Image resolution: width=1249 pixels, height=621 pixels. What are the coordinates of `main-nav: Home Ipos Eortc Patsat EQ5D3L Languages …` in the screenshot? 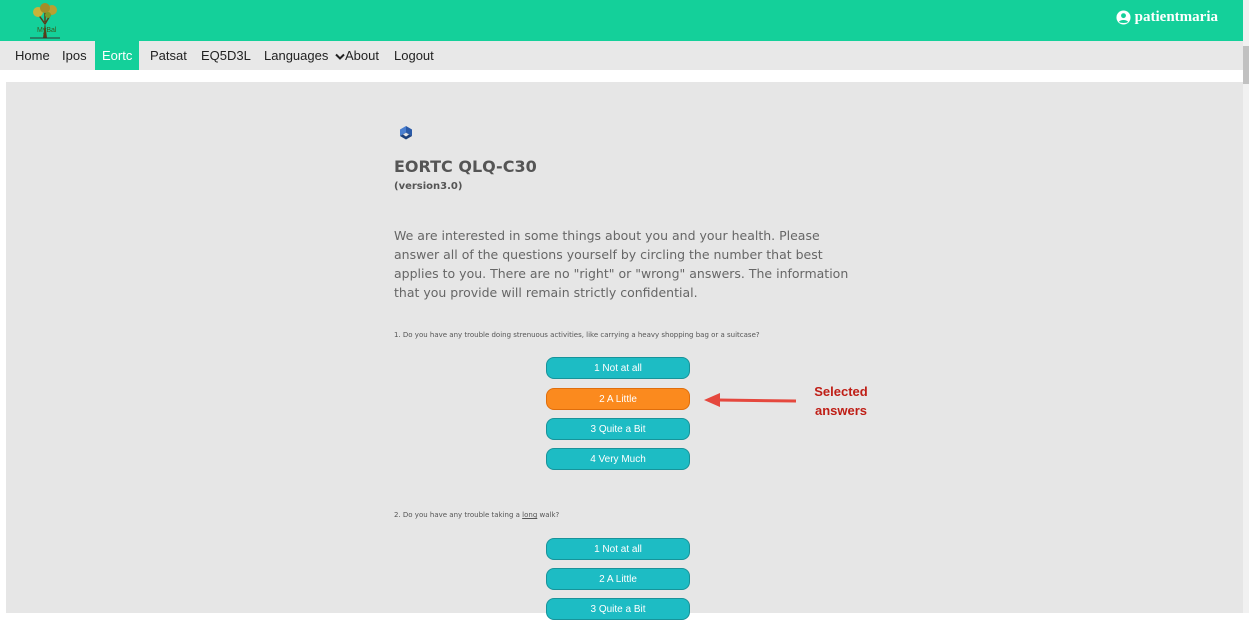 It's located at (621, 55).